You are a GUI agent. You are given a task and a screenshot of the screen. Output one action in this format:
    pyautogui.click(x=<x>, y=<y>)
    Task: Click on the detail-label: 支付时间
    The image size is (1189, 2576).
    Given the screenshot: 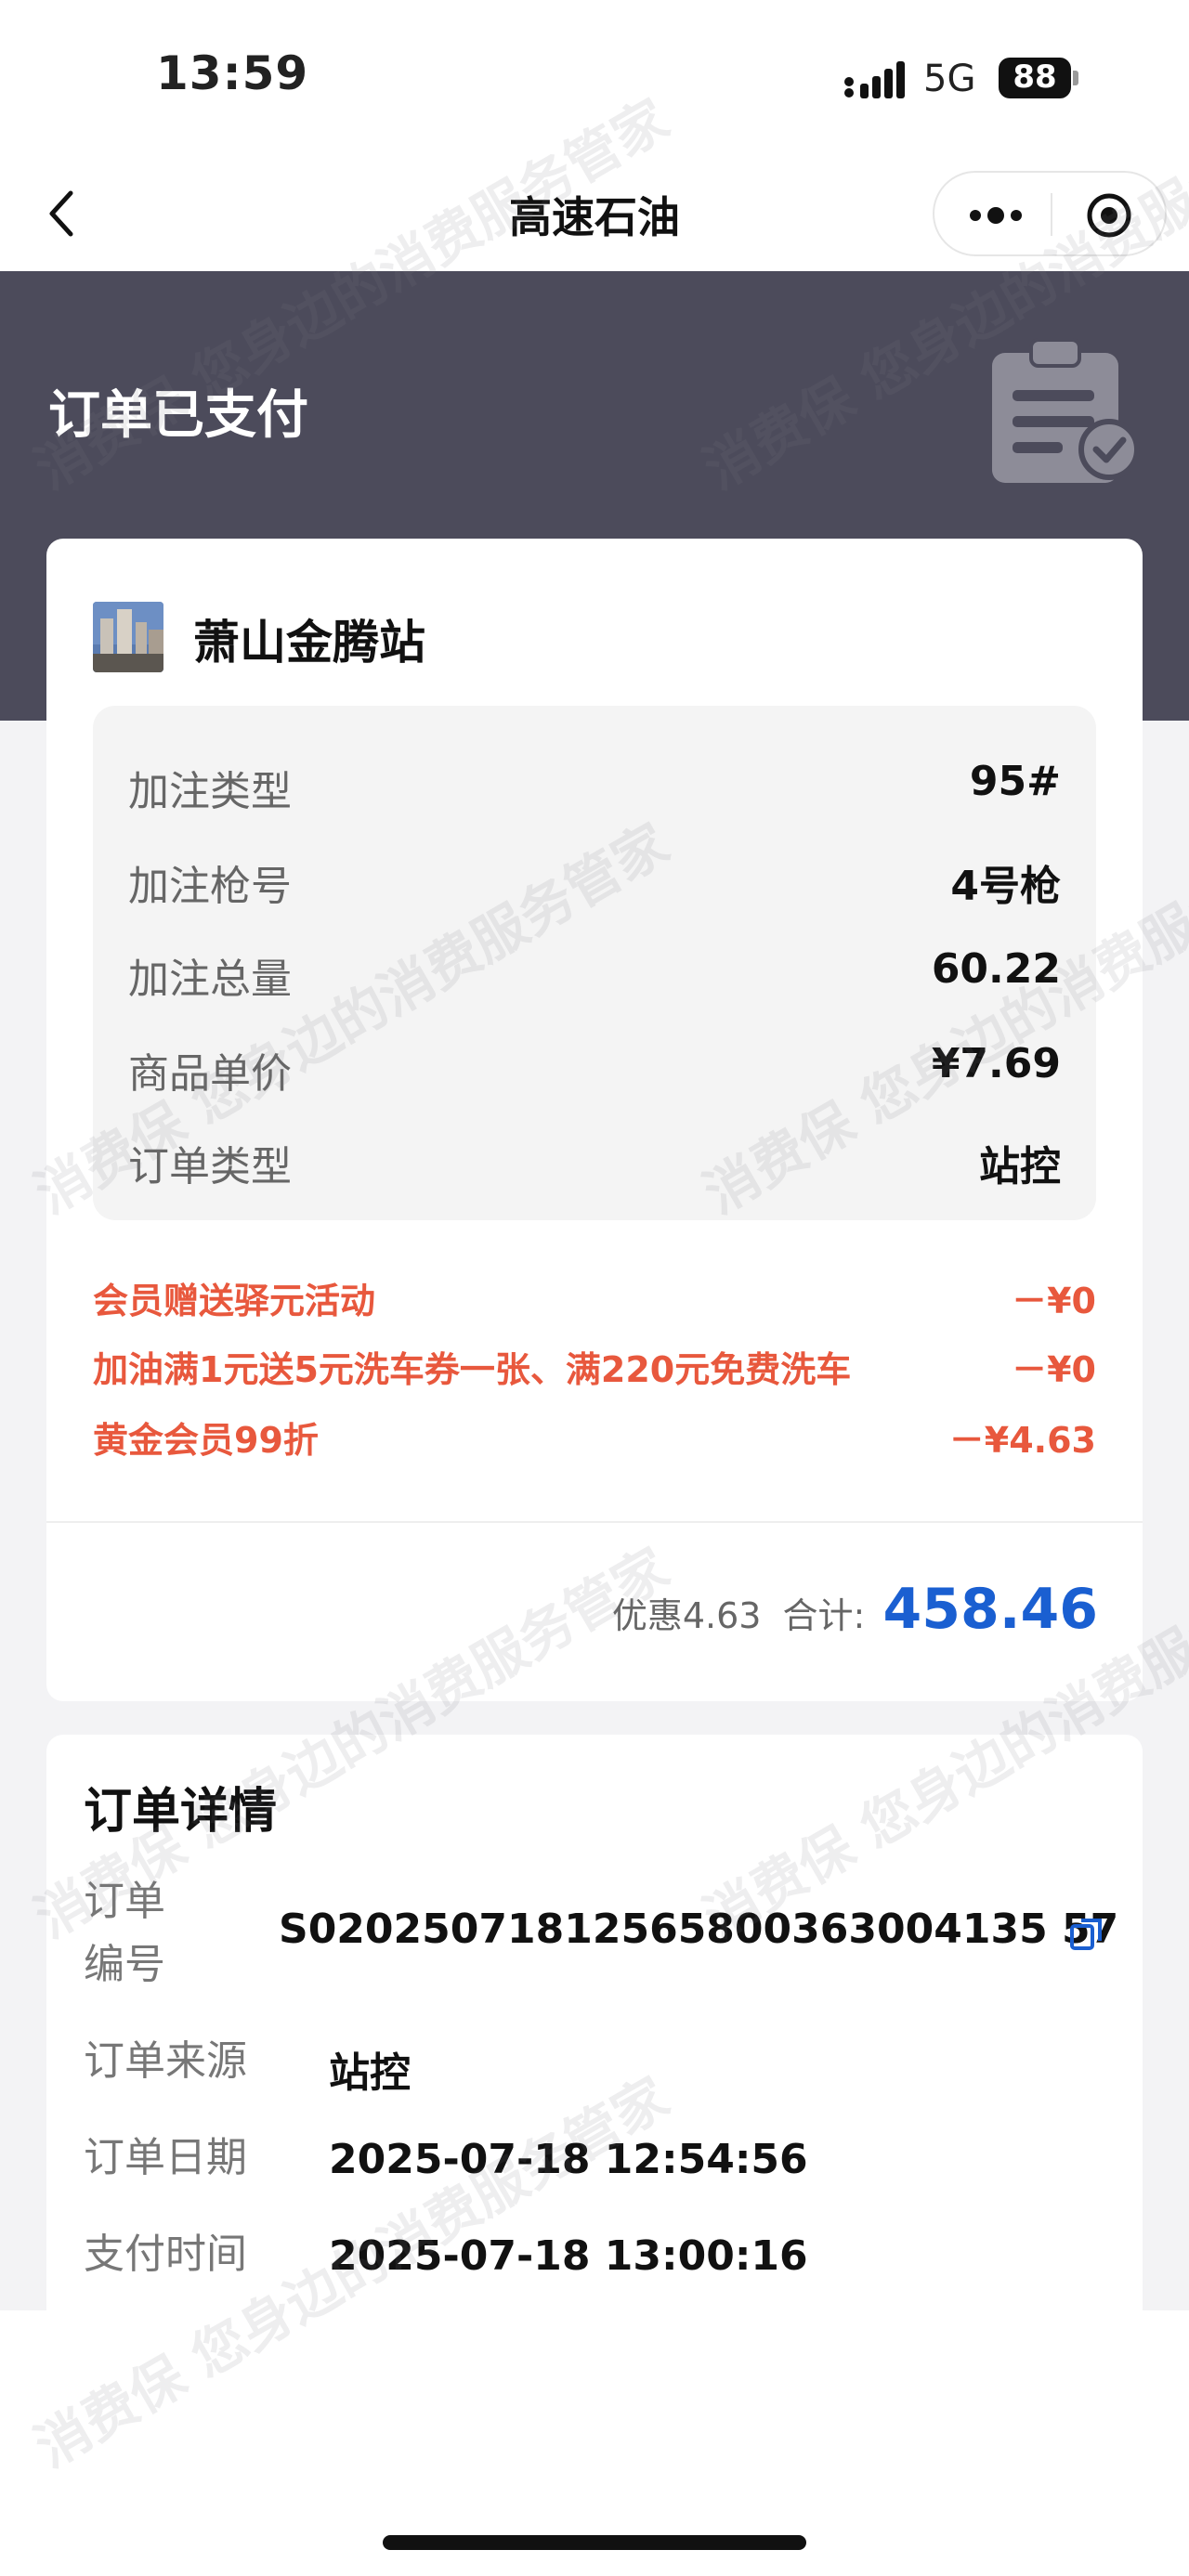 What is the action you would take?
    pyautogui.click(x=166, y=2254)
    